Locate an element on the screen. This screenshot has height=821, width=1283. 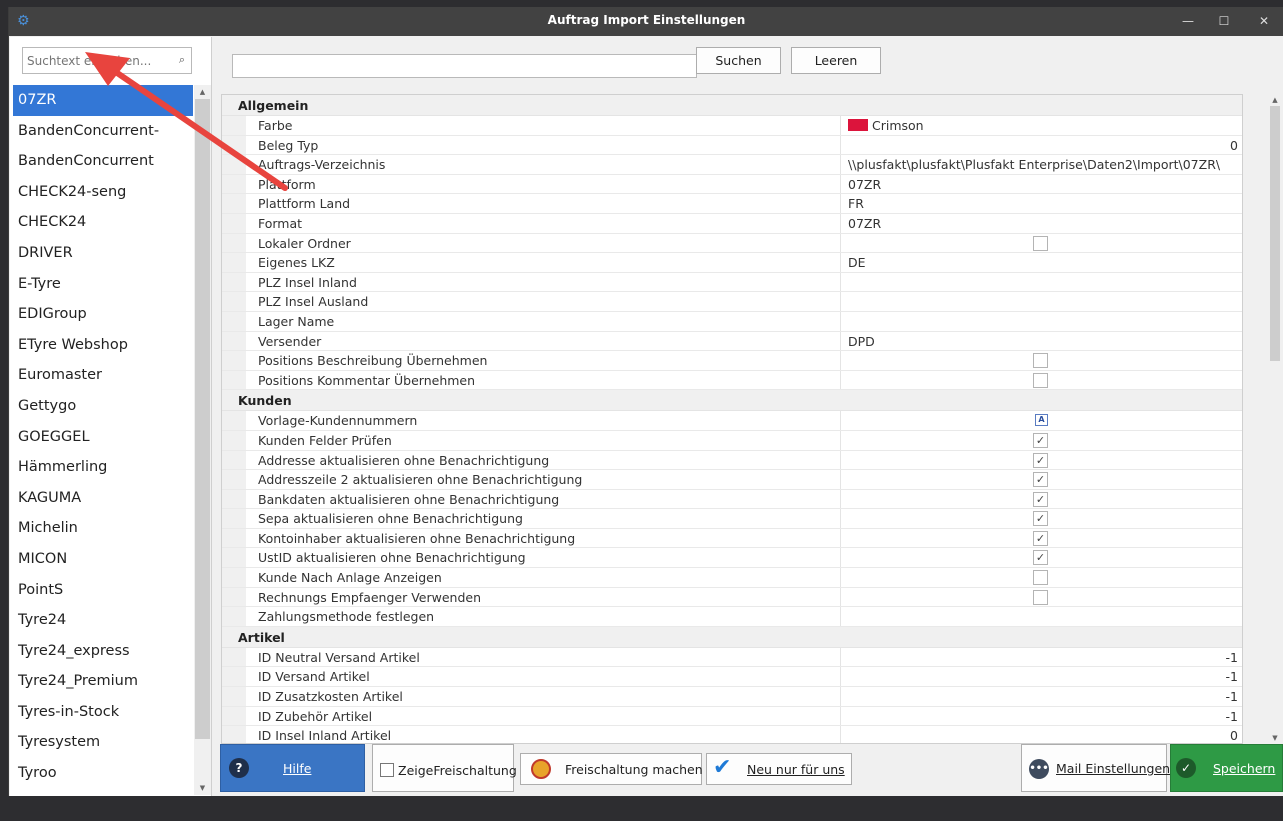
sidebar-search-box: ⌕ is located at coordinates (107, 60).